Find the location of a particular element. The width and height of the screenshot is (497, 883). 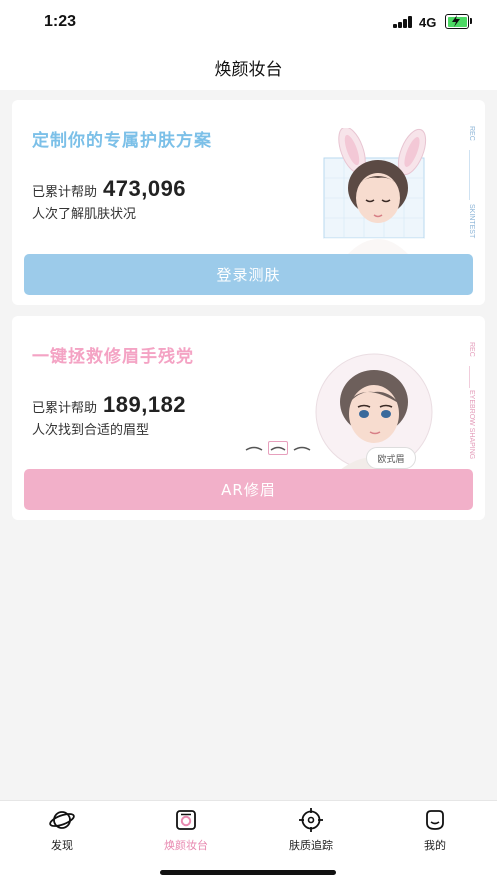

camera-icon is located at coordinates (186, 820).